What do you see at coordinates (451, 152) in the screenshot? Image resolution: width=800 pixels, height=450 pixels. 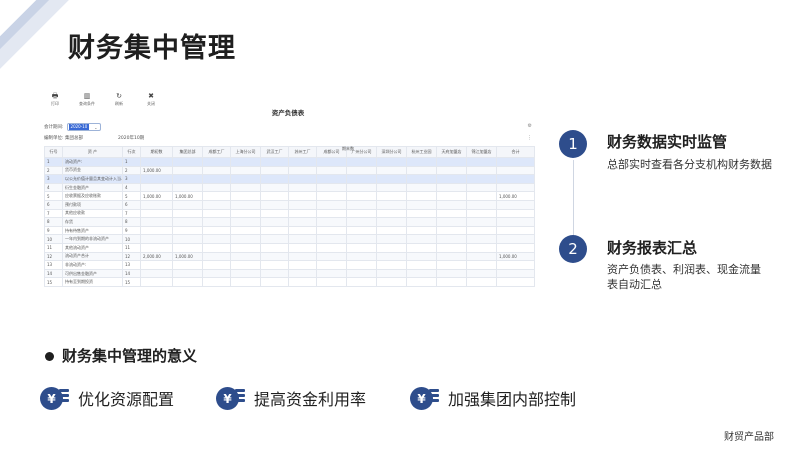 I see `column-header: 天府加盟店` at bounding box center [451, 152].